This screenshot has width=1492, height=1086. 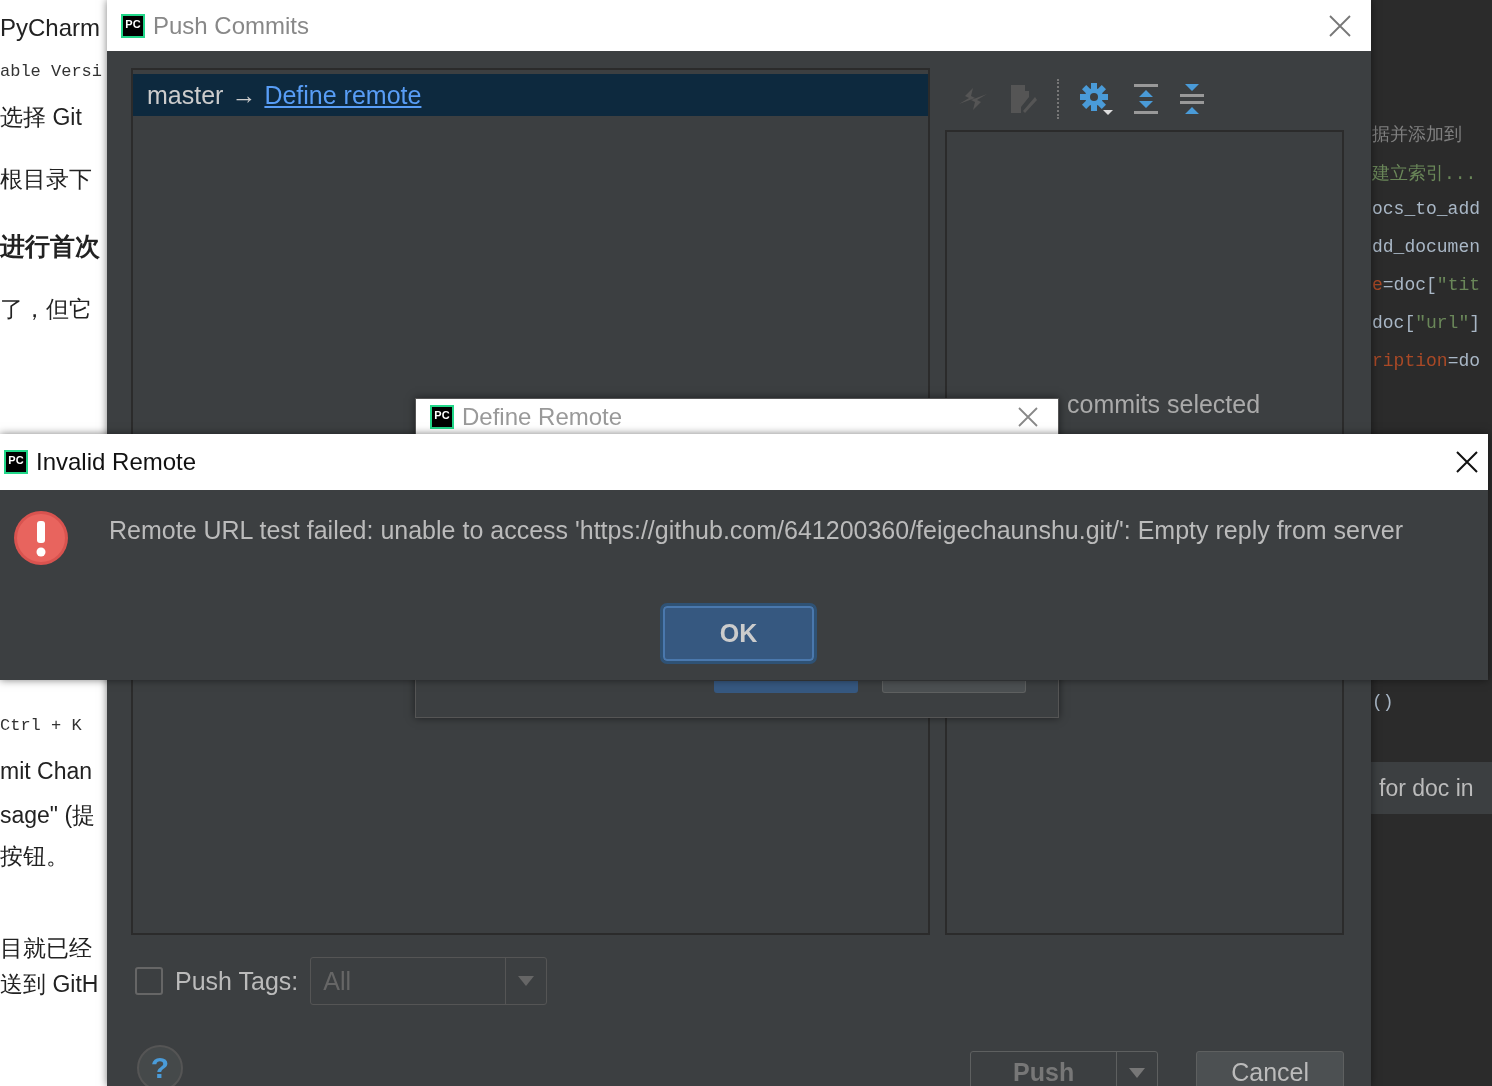 I want to click on branch-row: master → Define remote, so click(x=530, y=95).